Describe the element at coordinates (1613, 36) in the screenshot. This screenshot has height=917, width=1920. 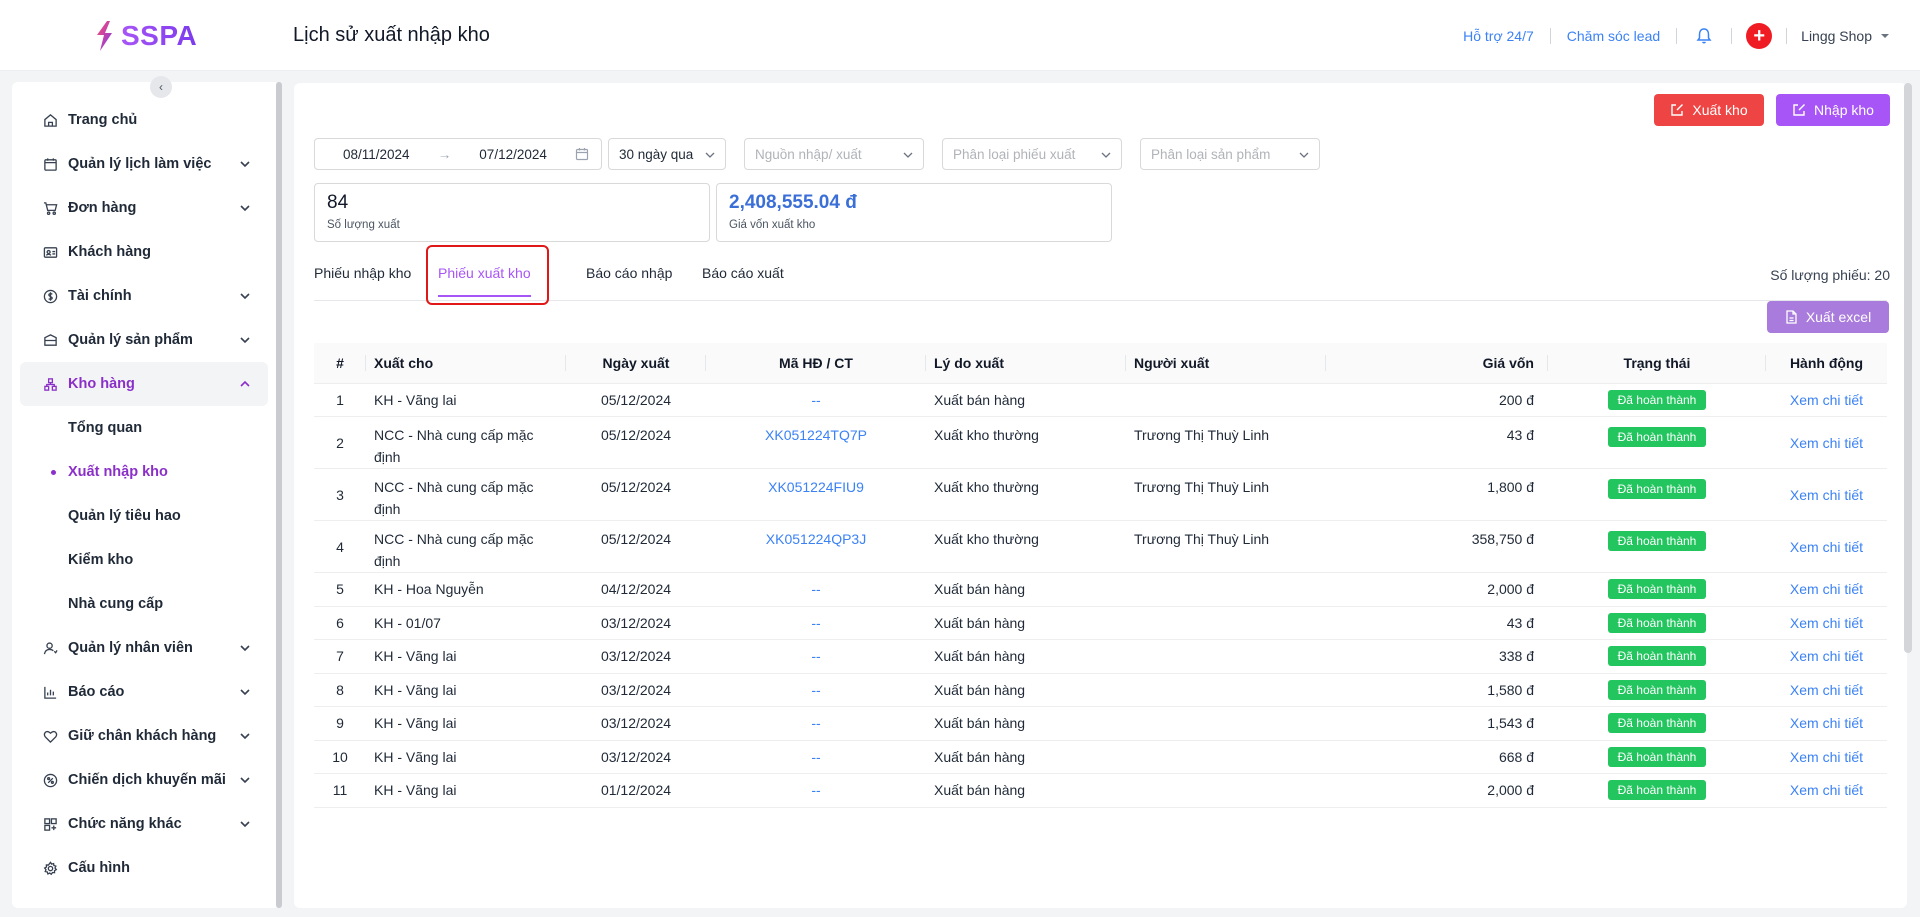
I see `lead-care-link: Chăm sóc lead` at that location.